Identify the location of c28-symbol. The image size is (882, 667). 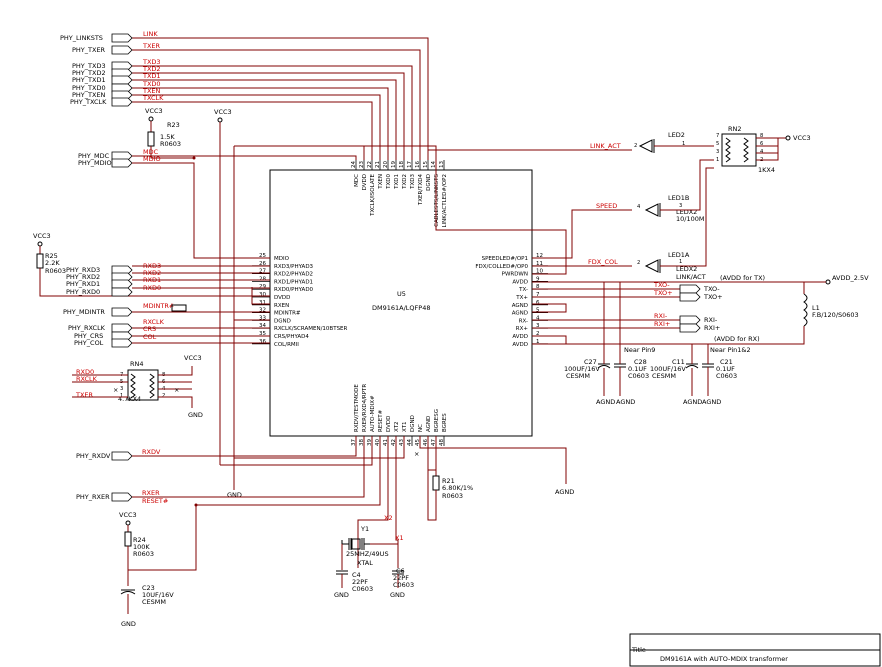
(620, 365).